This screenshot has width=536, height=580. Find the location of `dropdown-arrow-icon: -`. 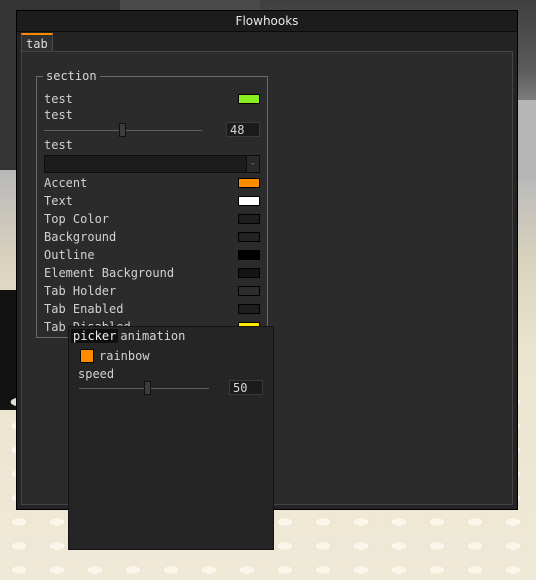

dropdown-arrow-icon: - is located at coordinates (252, 164).